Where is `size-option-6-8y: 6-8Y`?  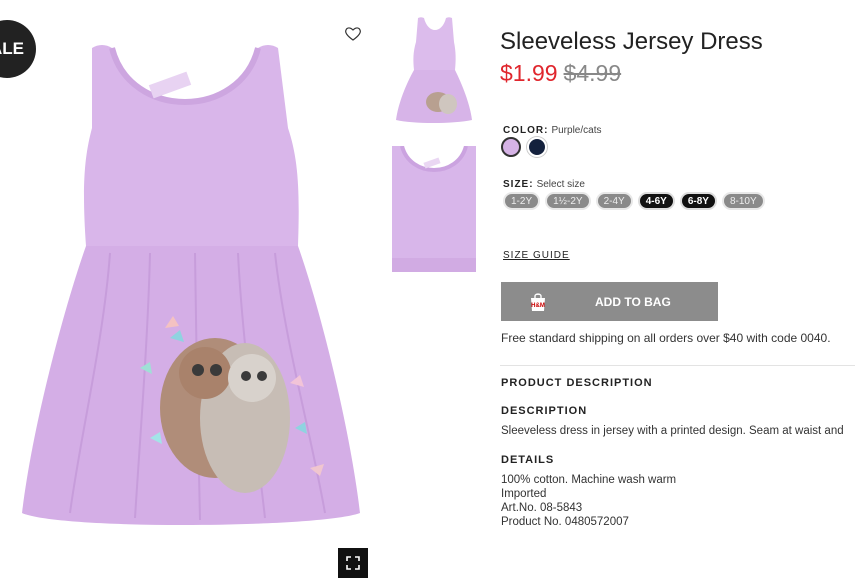 size-option-6-8y: 6-8Y is located at coordinates (698, 201).